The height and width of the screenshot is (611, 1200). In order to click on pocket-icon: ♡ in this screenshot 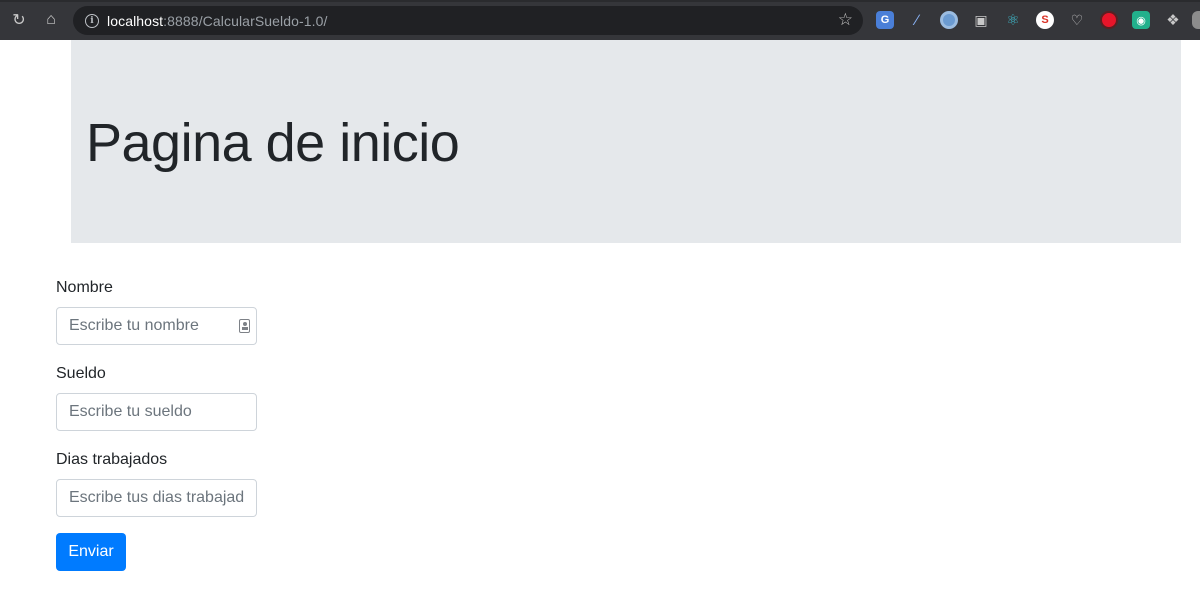, I will do `click(1077, 20)`.